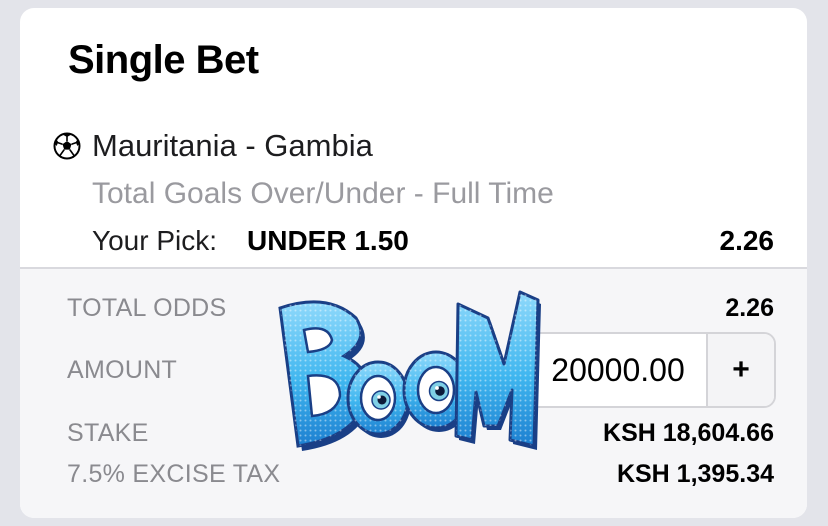  Describe the element at coordinates (747, 240) in the screenshot. I see `pick-odds: 2.26` at that location.